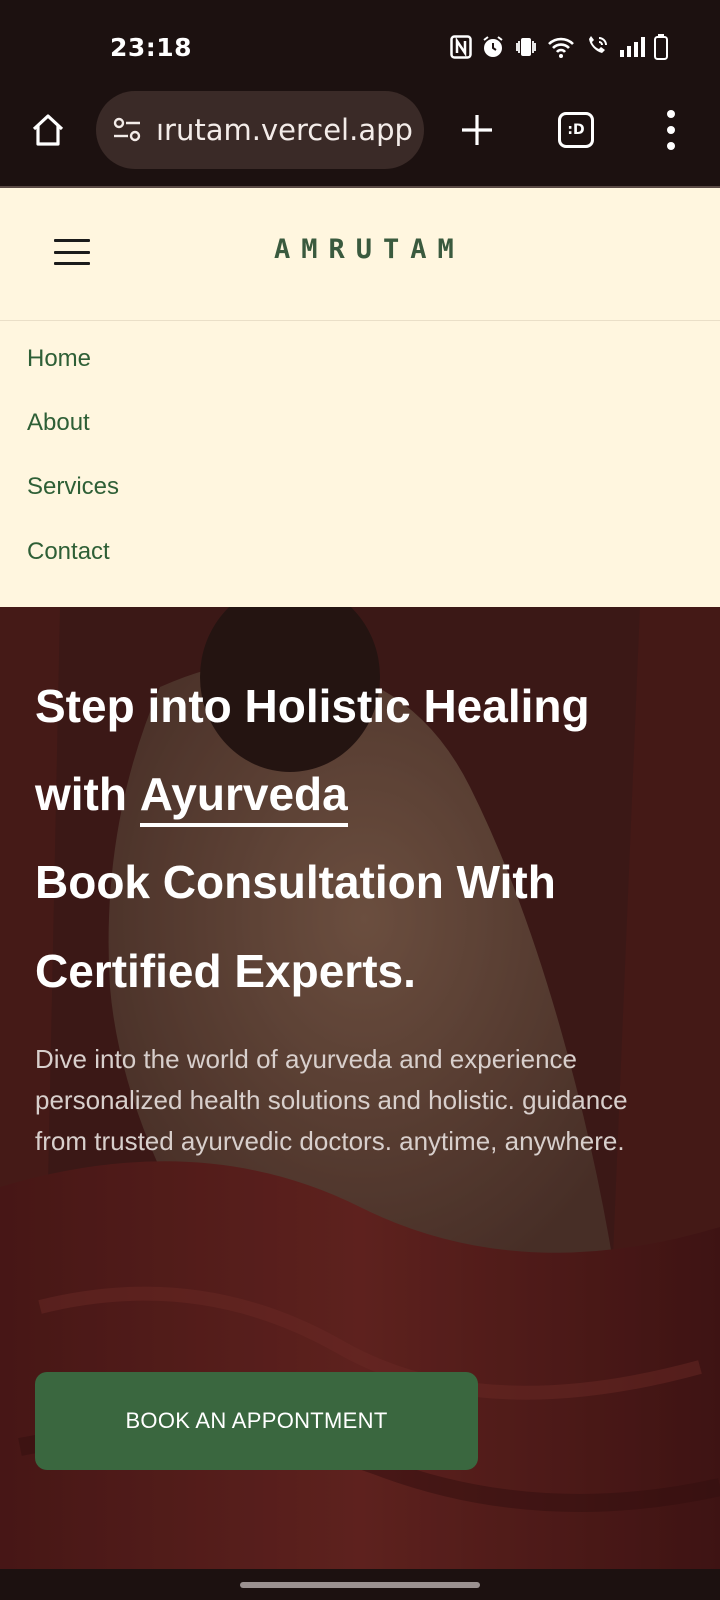 The width and height of the screenshot is (720, 1600). What do you see at coordinates (597, 47) in the screenshot?
I see `wifi-calling-icon` at bounding box center [597, 47].